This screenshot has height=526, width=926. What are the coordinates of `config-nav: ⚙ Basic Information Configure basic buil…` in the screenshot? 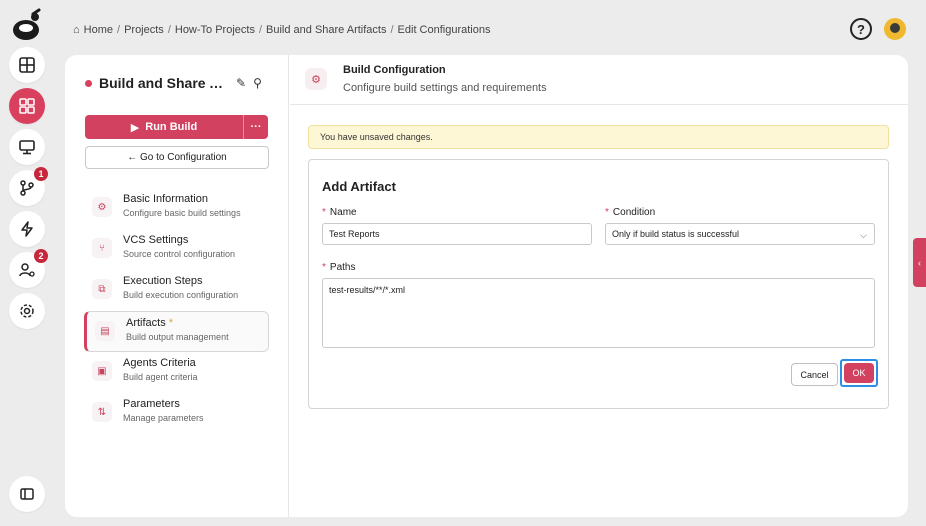 It's located at (176, 311).